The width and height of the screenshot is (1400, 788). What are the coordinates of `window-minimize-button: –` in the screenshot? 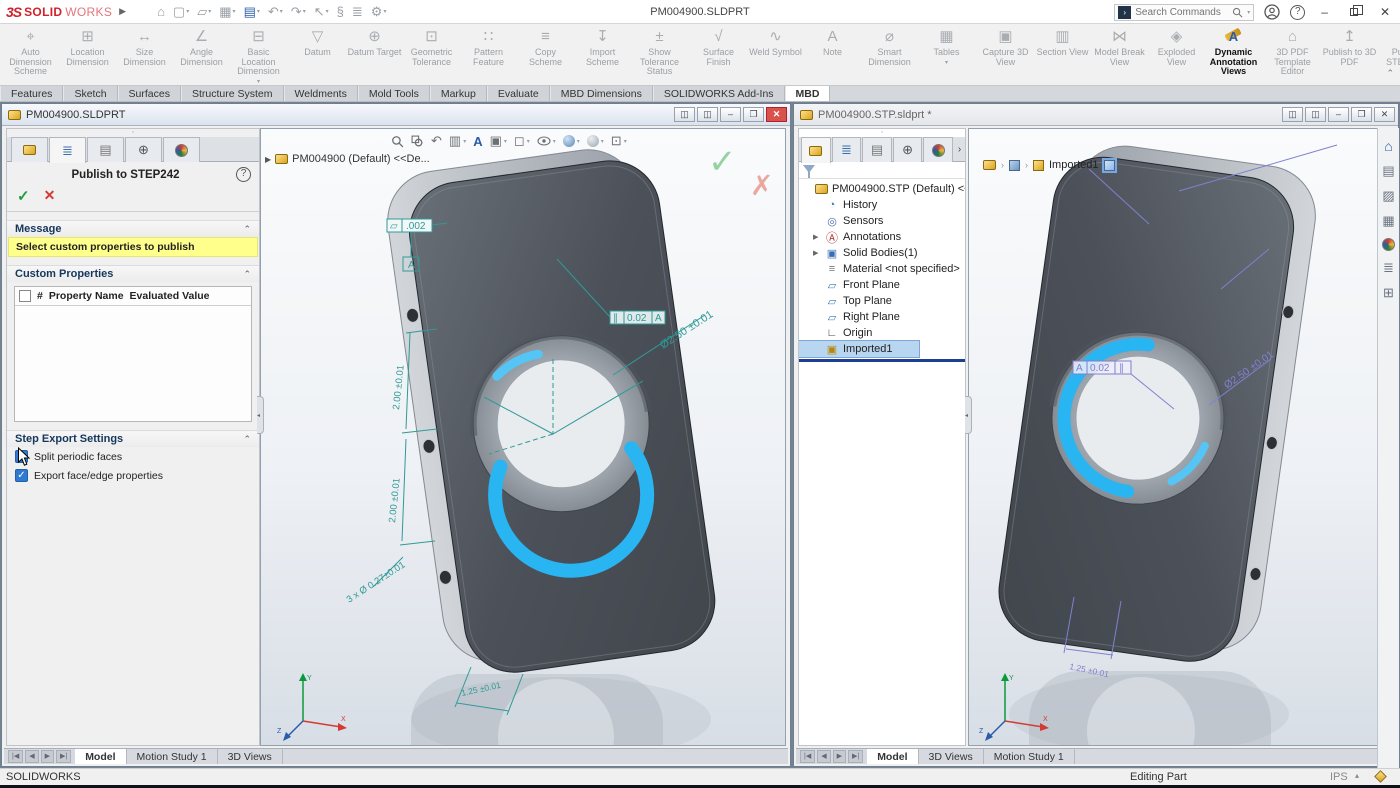 It's located at (730, 114).